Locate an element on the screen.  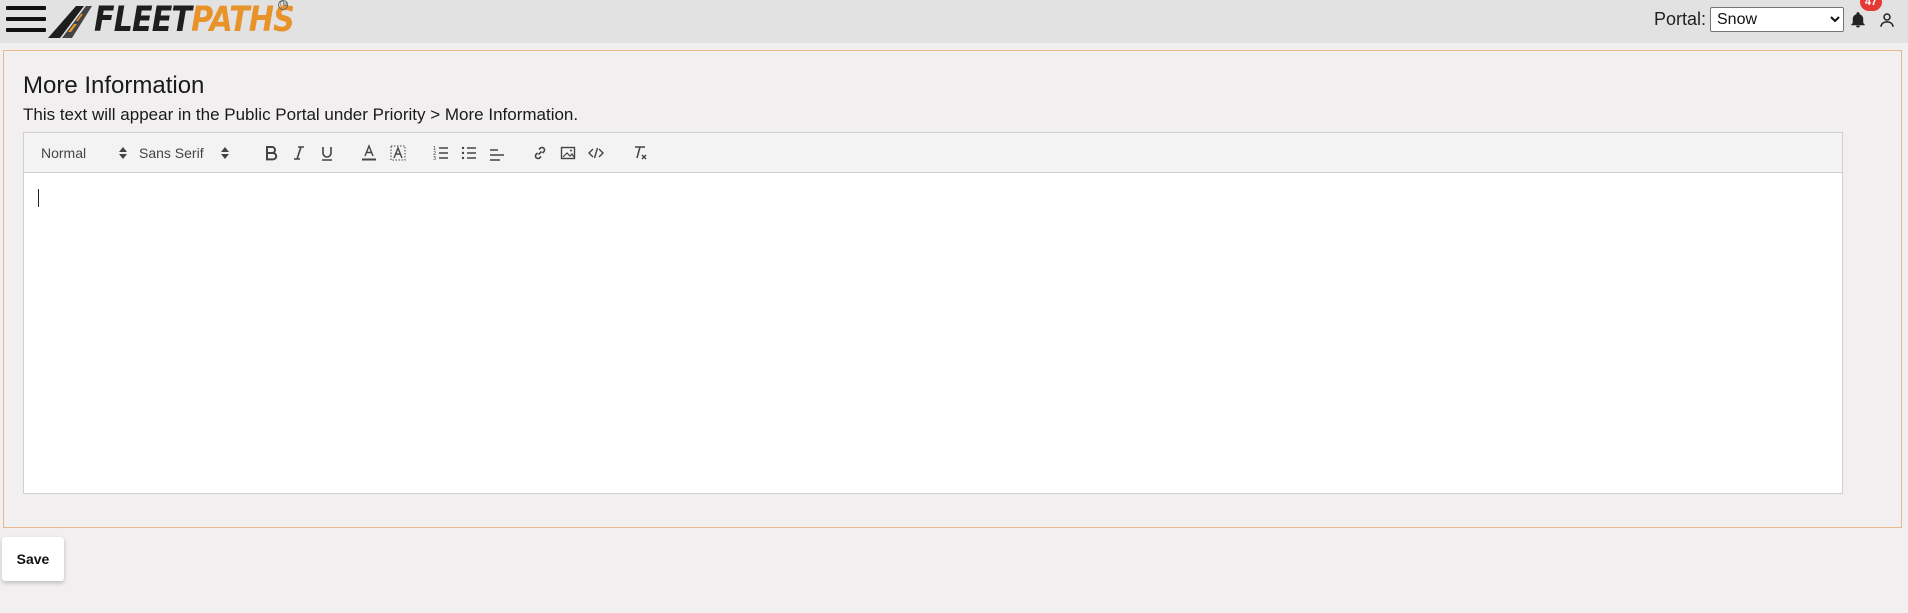
fleetpaths-logo: FLEETPATHS TM is located at coordinates (171, 20).